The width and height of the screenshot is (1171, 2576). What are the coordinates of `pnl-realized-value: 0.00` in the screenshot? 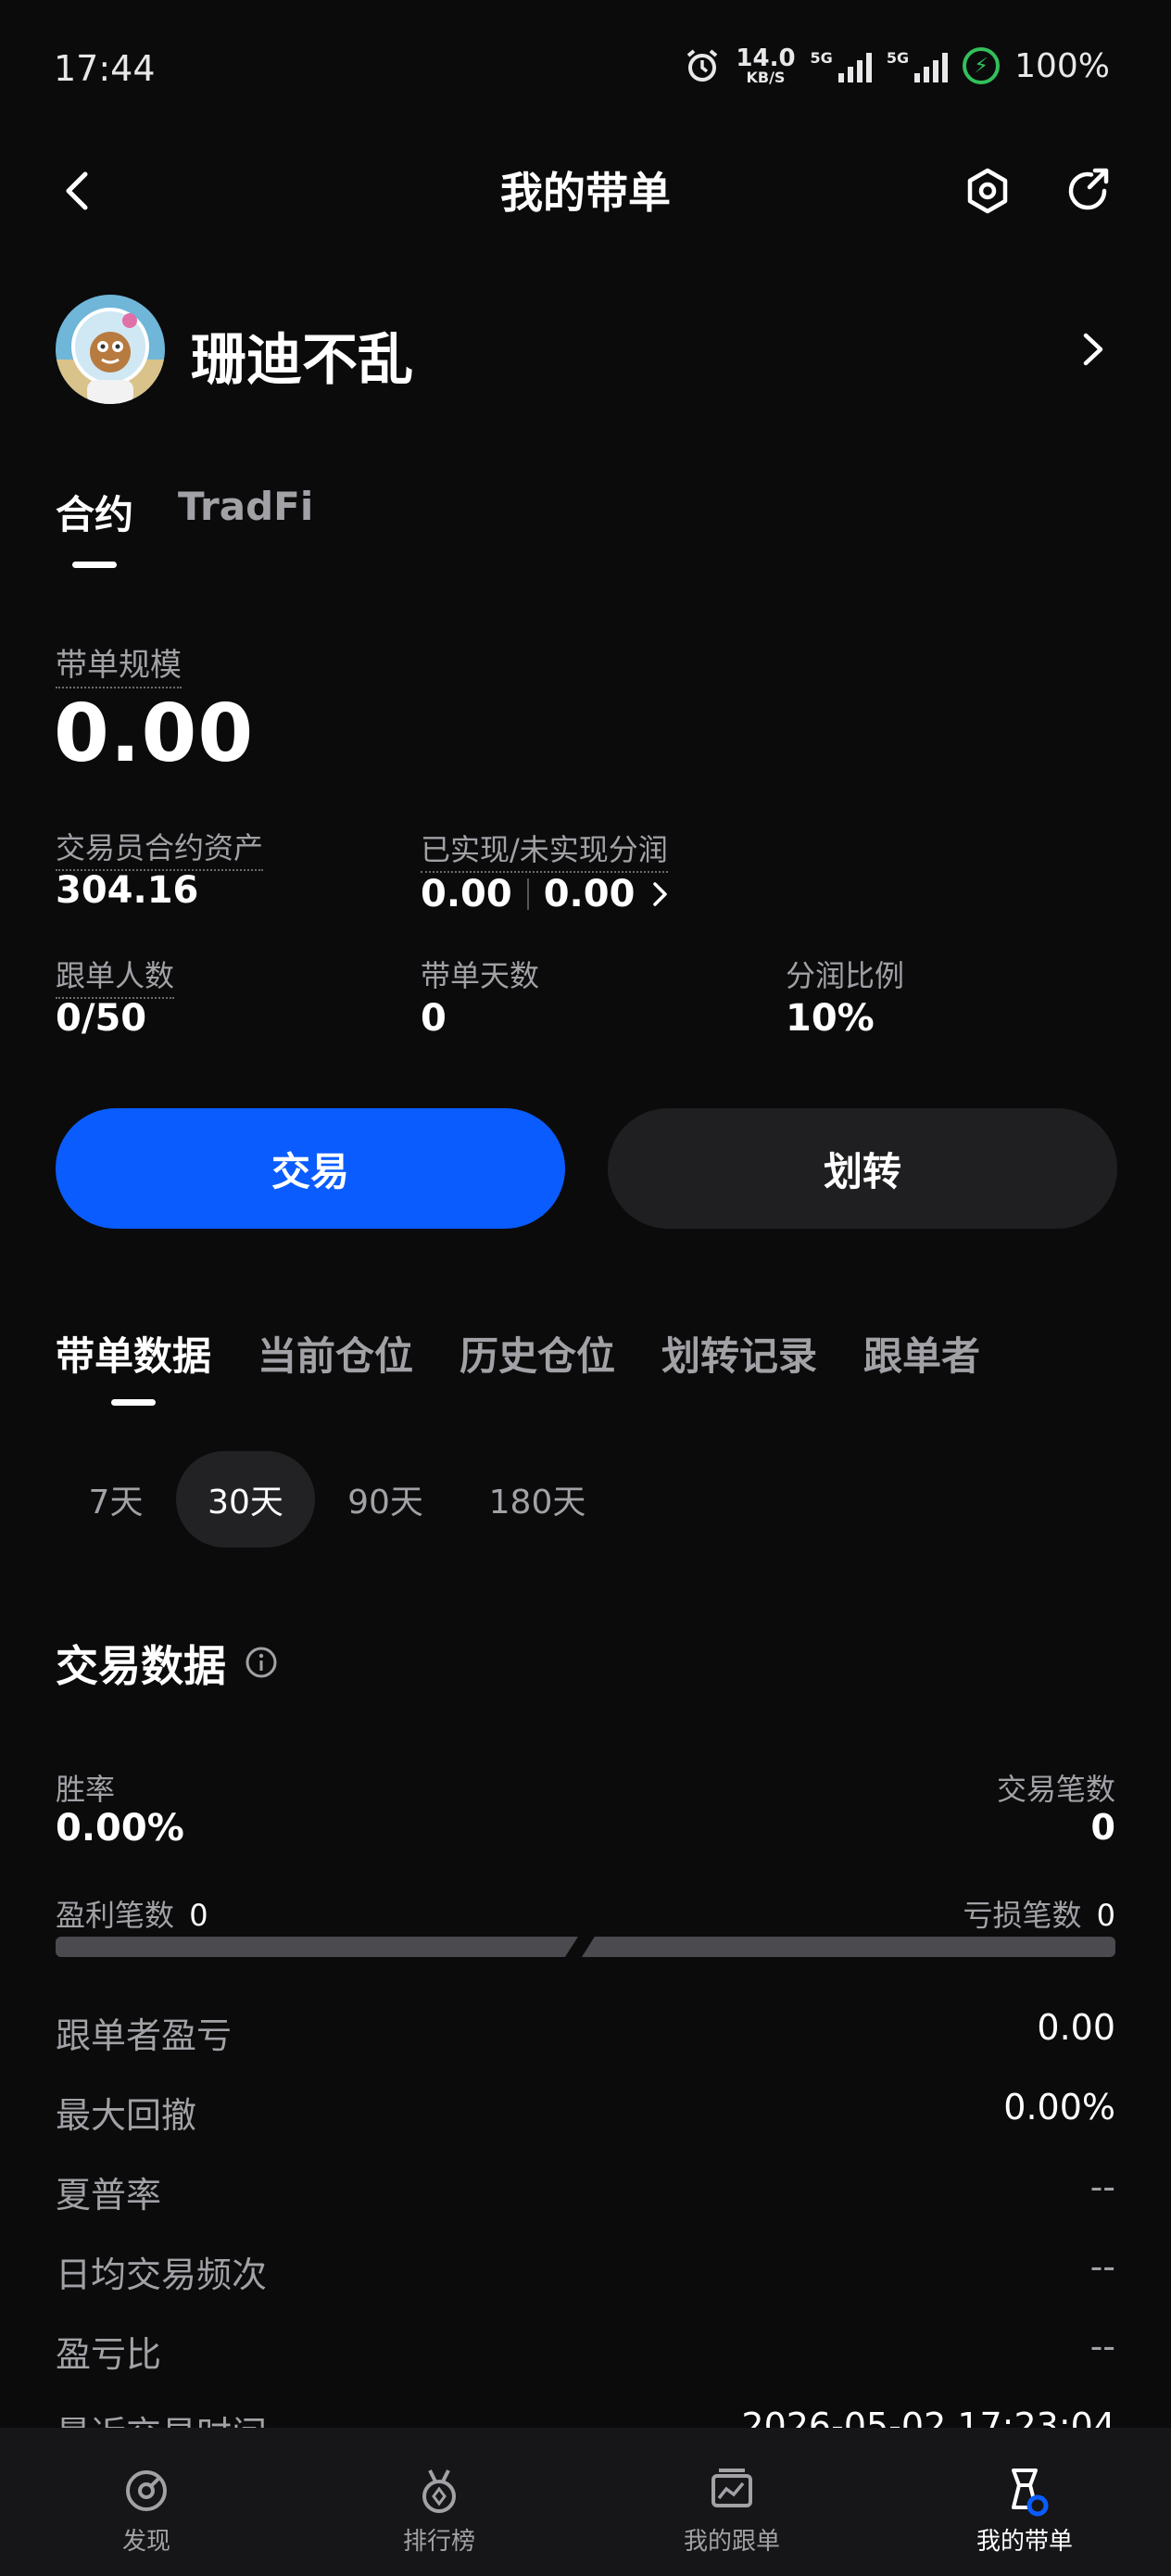 It's located at (467, 894).